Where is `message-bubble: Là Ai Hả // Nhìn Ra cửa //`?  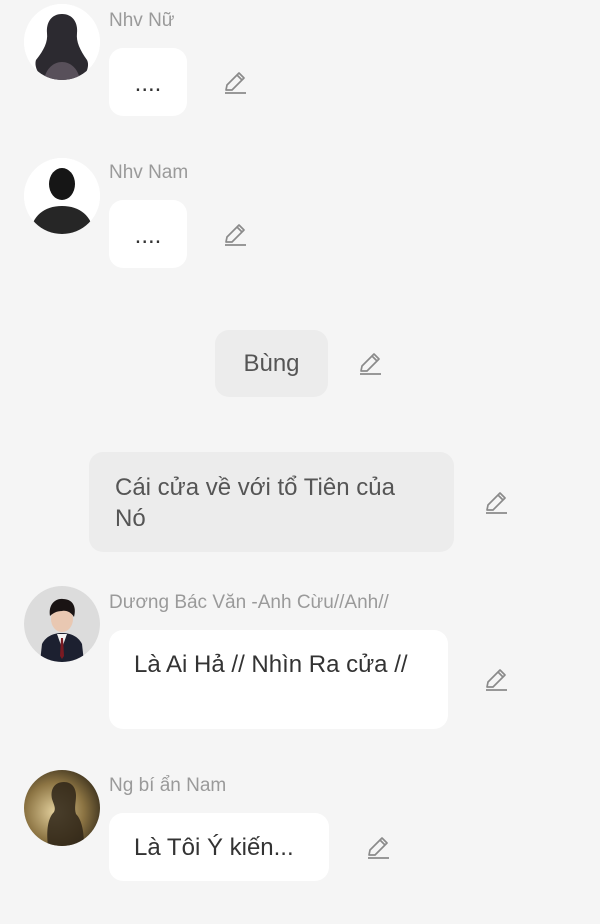 message-bubble: Là Ai Hả // Nhìn Ra cửa // is located at coordinates (278, 679).